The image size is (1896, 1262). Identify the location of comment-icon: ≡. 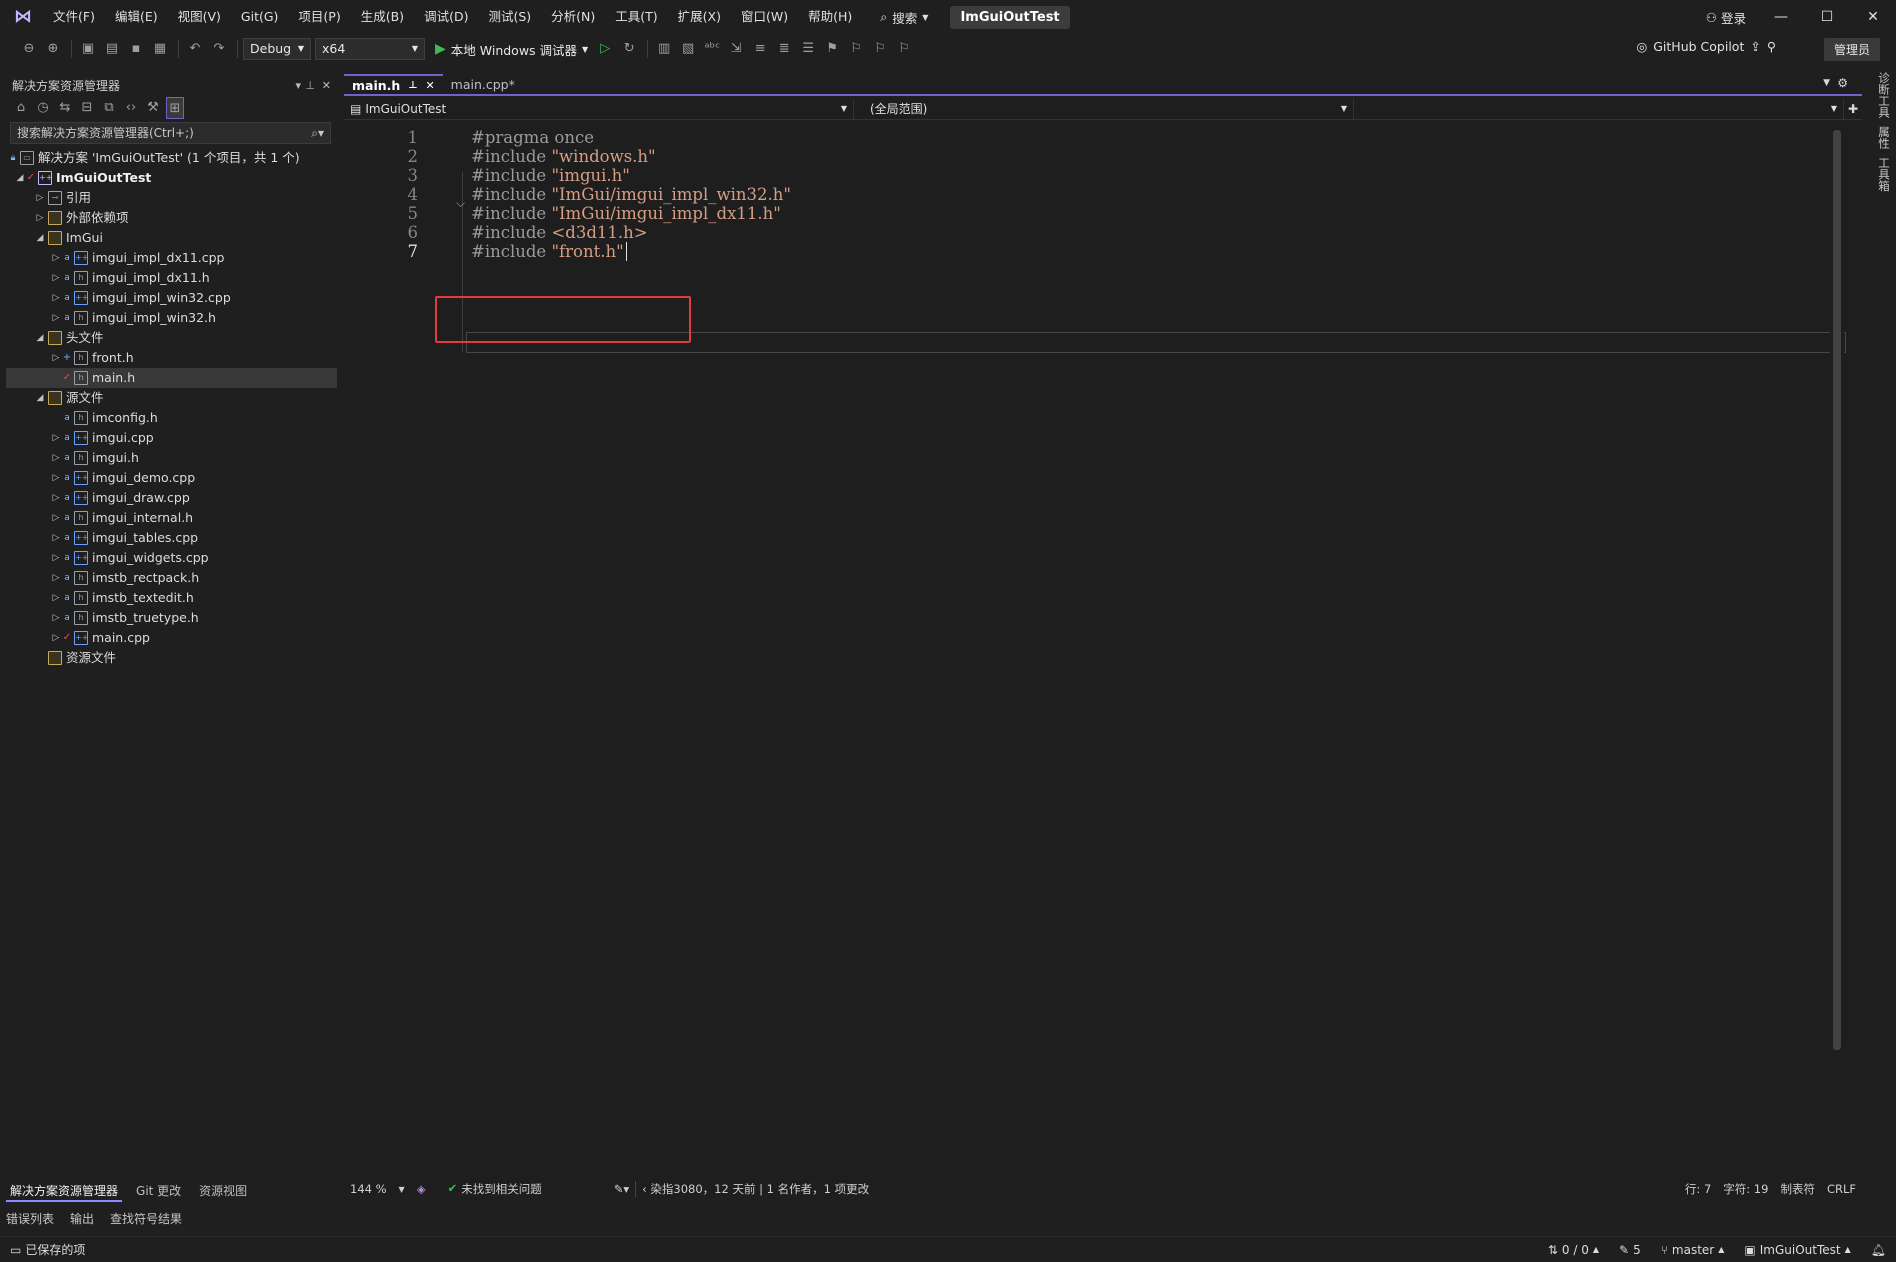
(760, 49).